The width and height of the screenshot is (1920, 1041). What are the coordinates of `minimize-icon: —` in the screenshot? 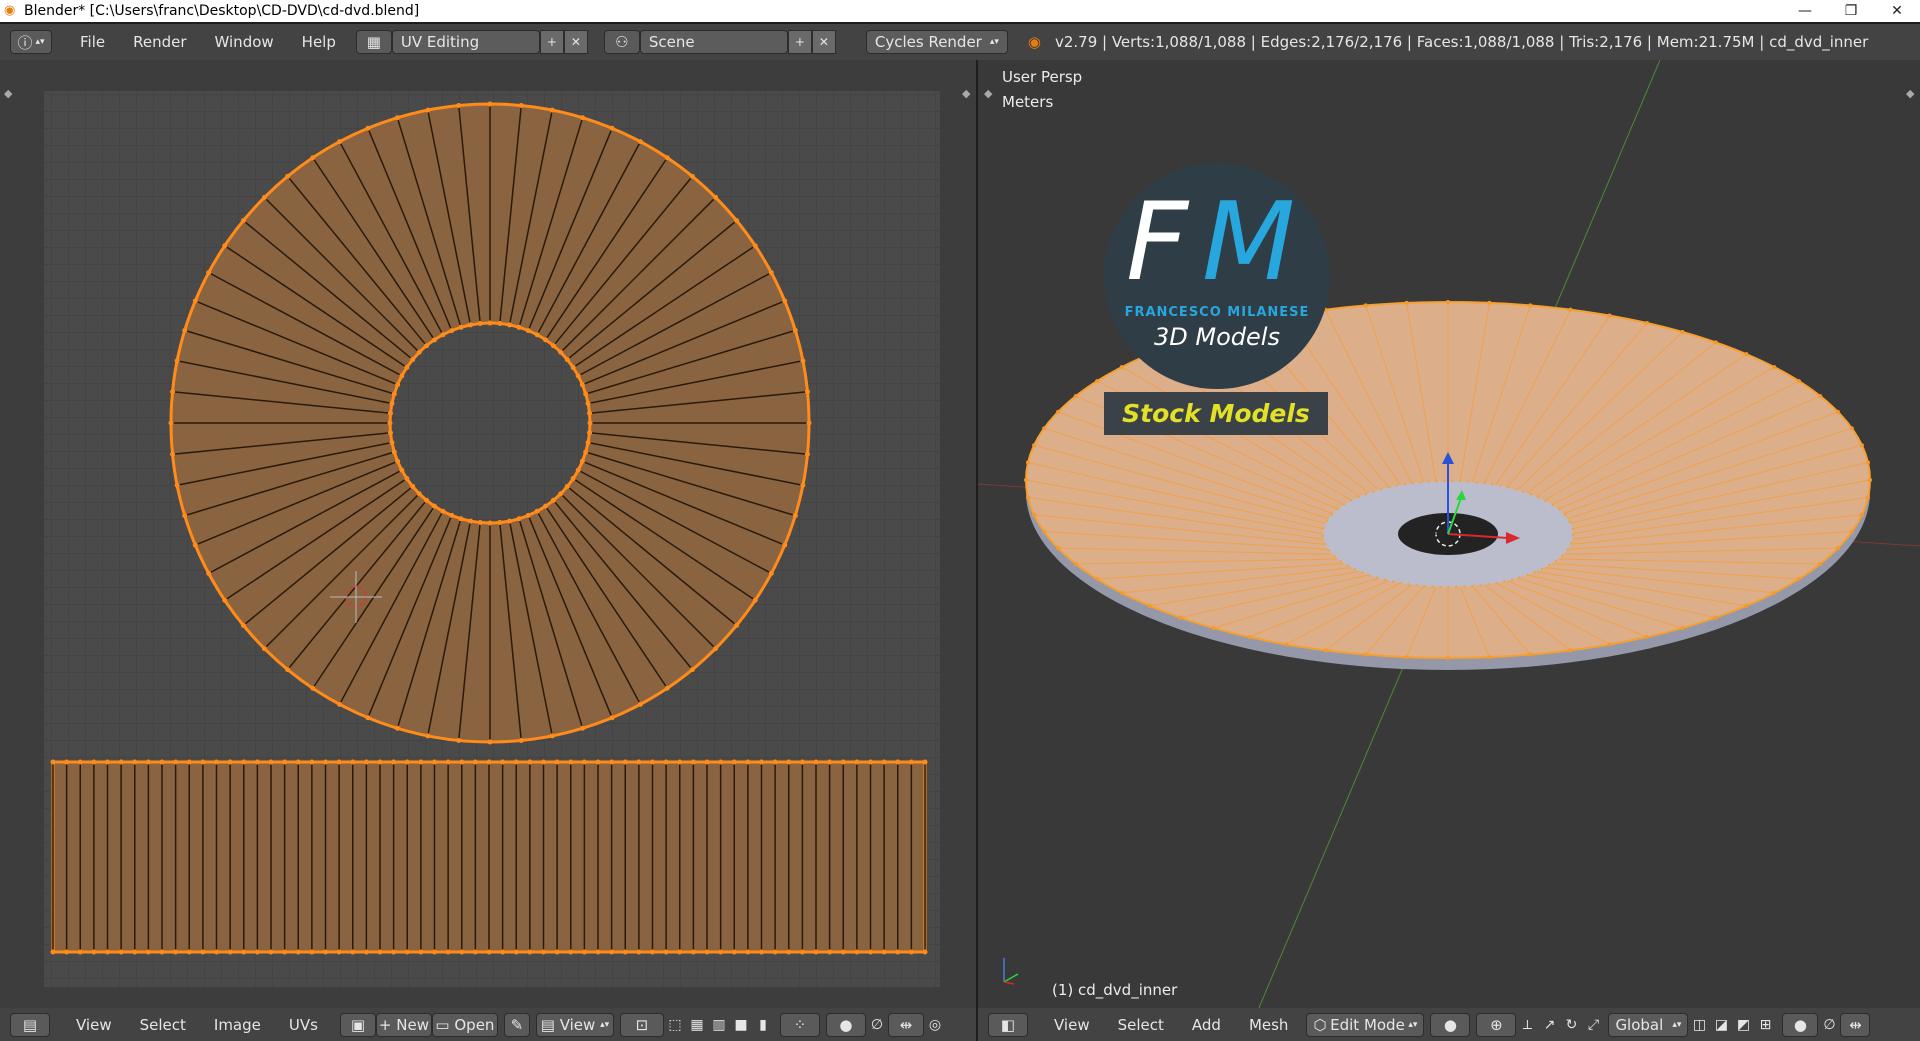 It's located at (1805, 11).